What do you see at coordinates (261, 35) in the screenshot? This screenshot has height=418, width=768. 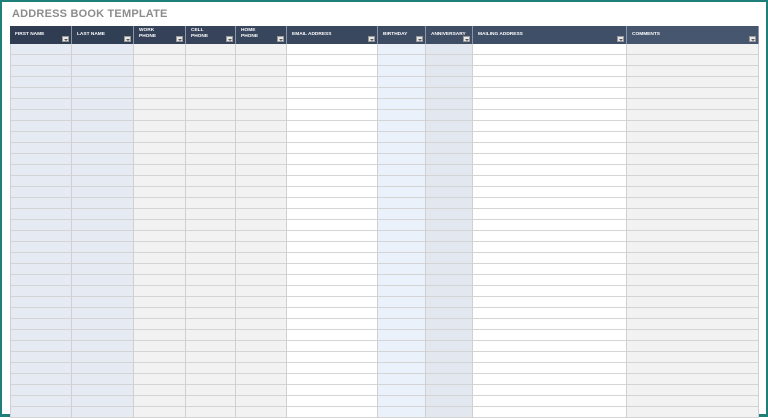 I see `header-home-phone: HOME PHONE` at bounding box center [261, 35].